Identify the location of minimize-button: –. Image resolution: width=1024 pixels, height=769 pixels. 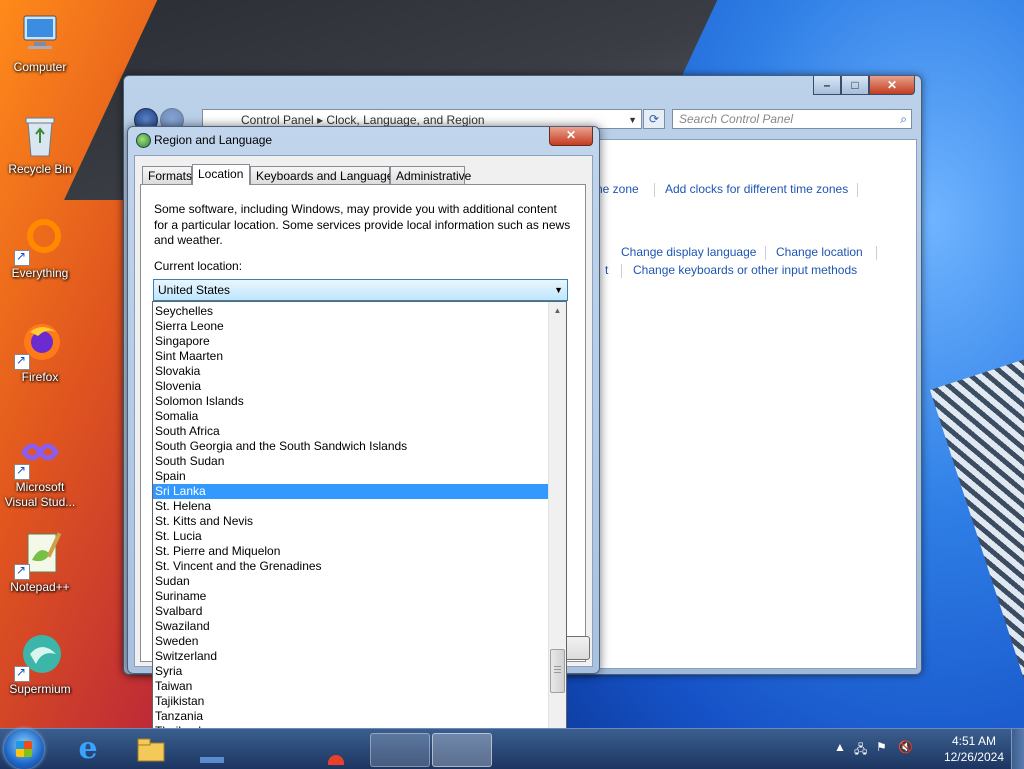
(827, 85).